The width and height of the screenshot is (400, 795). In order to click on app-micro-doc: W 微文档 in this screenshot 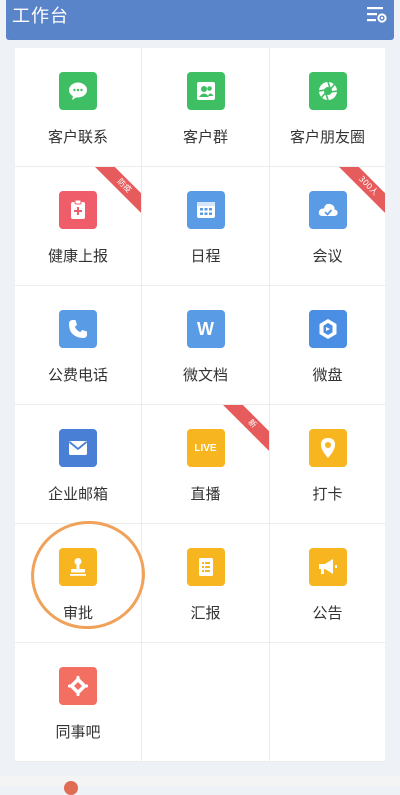, I will do `click(206, 345)`.